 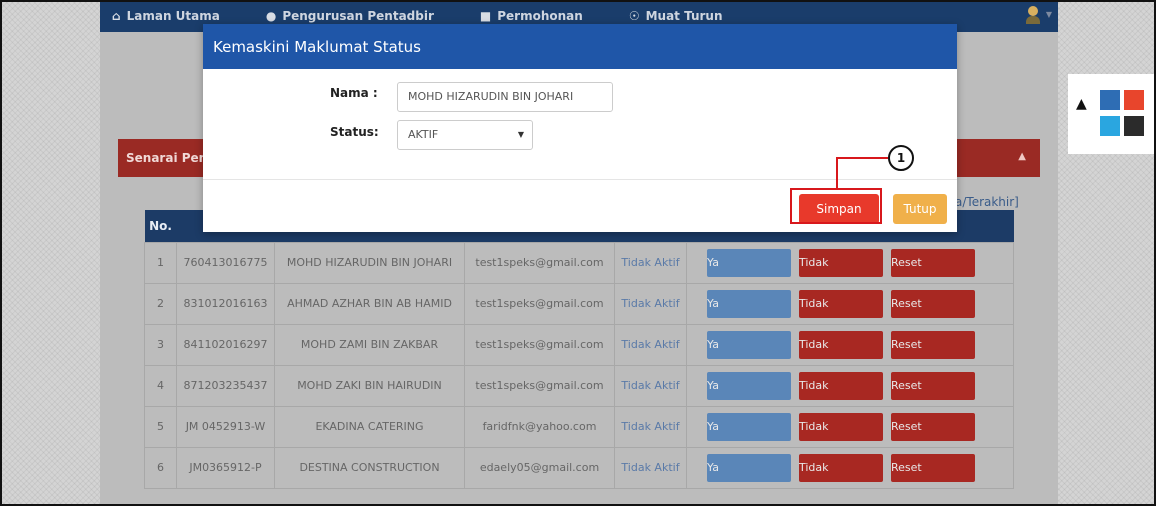 I want to click on row-id: JM0365912-P, so click(x=225, y=467).